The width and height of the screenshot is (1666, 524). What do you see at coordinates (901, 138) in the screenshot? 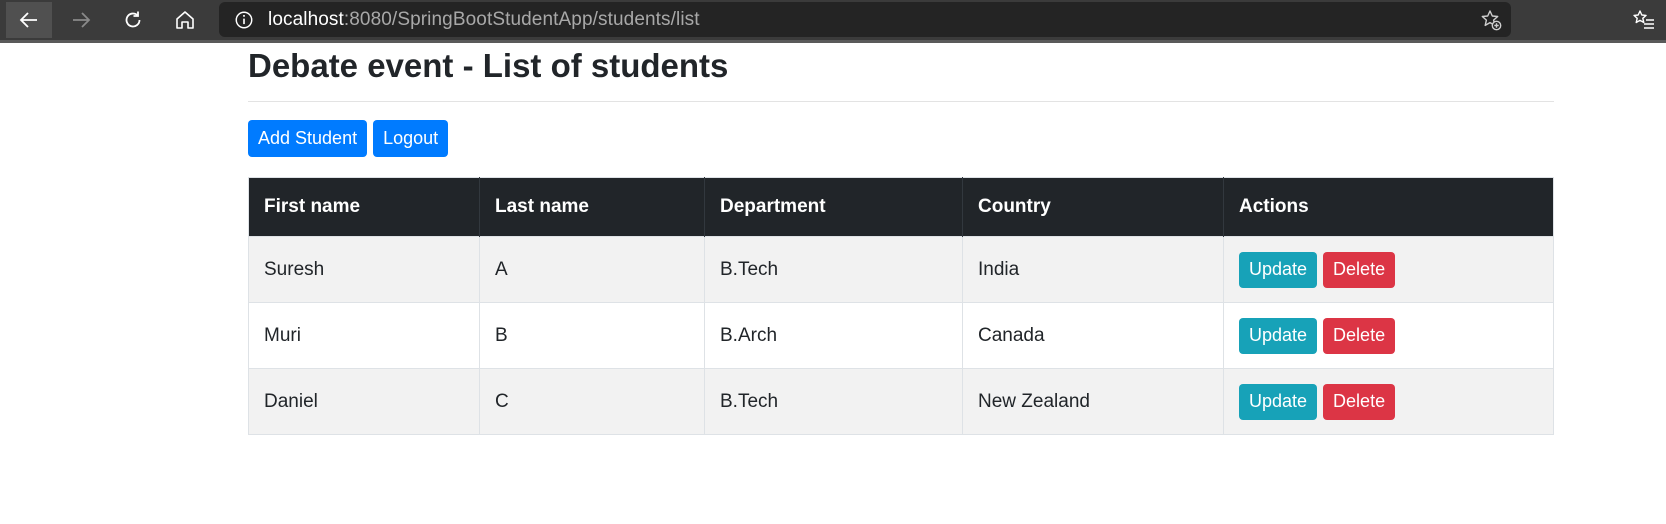
I see `action-button-row: Add Student Logout` at bounding box center [901, 138].